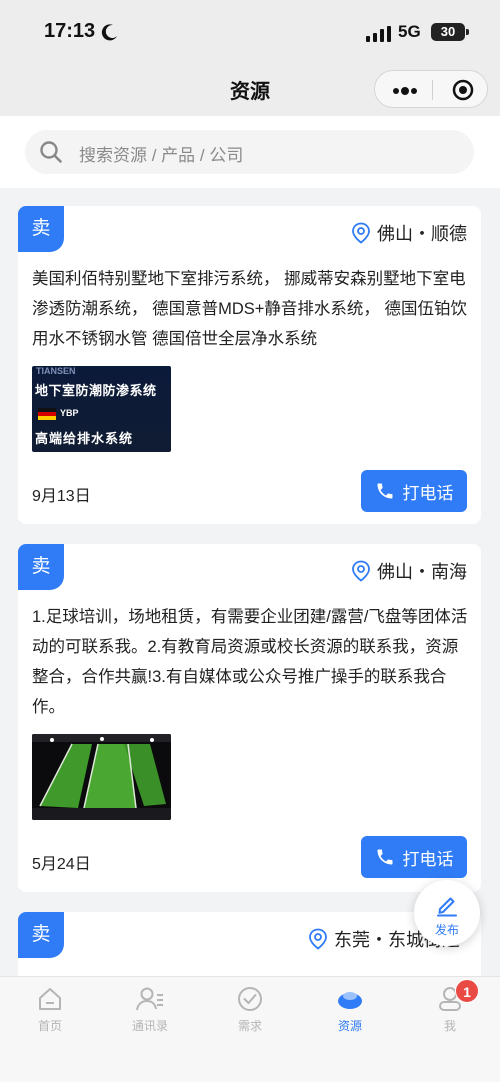  Describe the element at coordinates (450, 32) in the screenshot. I see `battery-icon: 30` at that location.